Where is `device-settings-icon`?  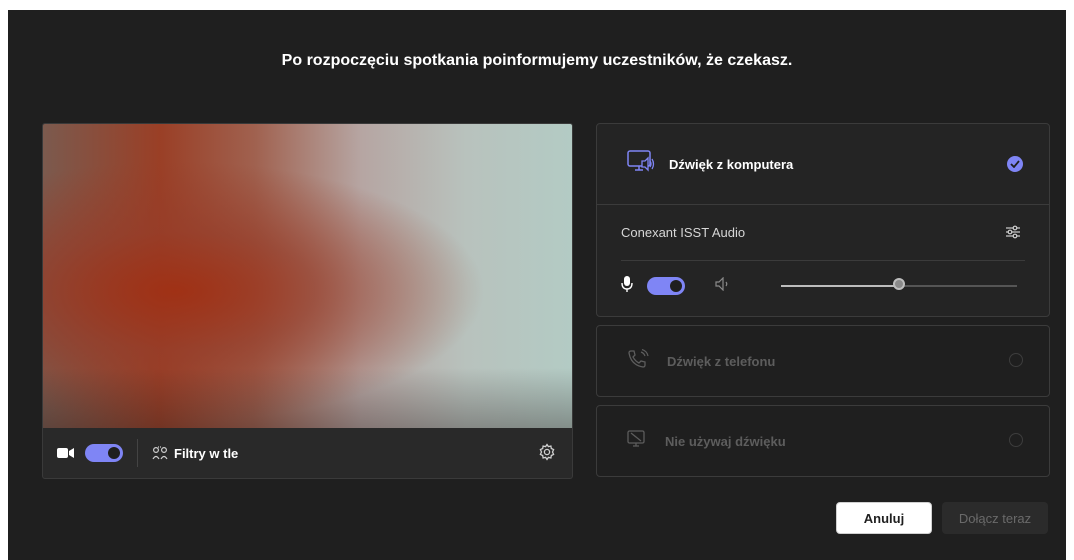
device-settings-icon is located at coordinates (547, 454).